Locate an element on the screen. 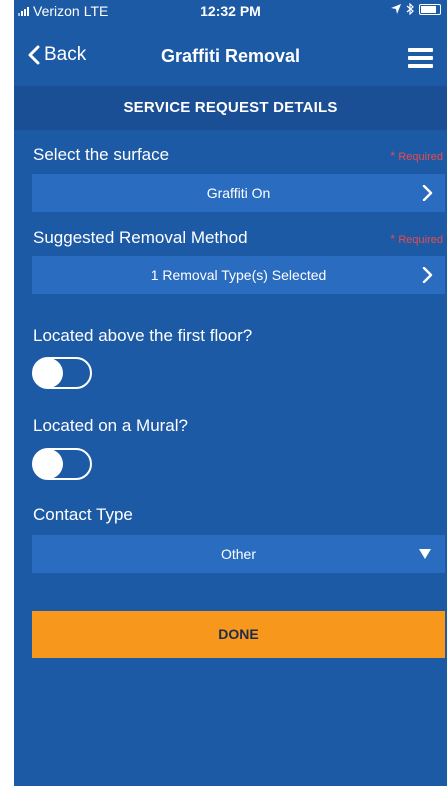  removal-label: Suggested Removal Method is located at coordinates (140, 237).